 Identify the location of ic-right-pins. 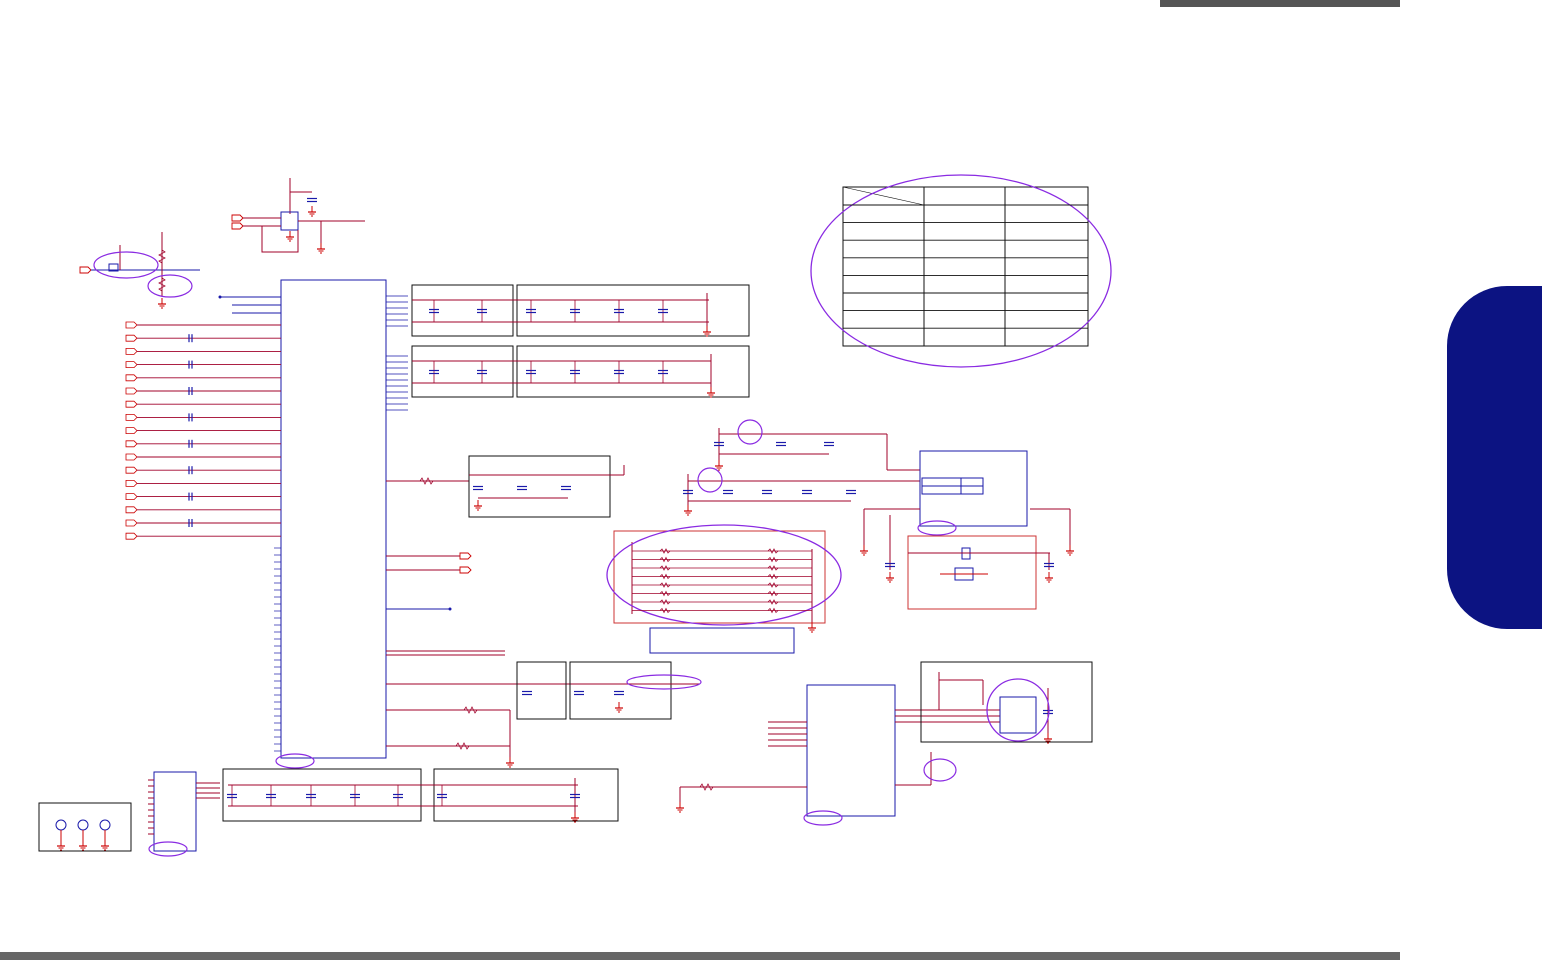
(277, 649).